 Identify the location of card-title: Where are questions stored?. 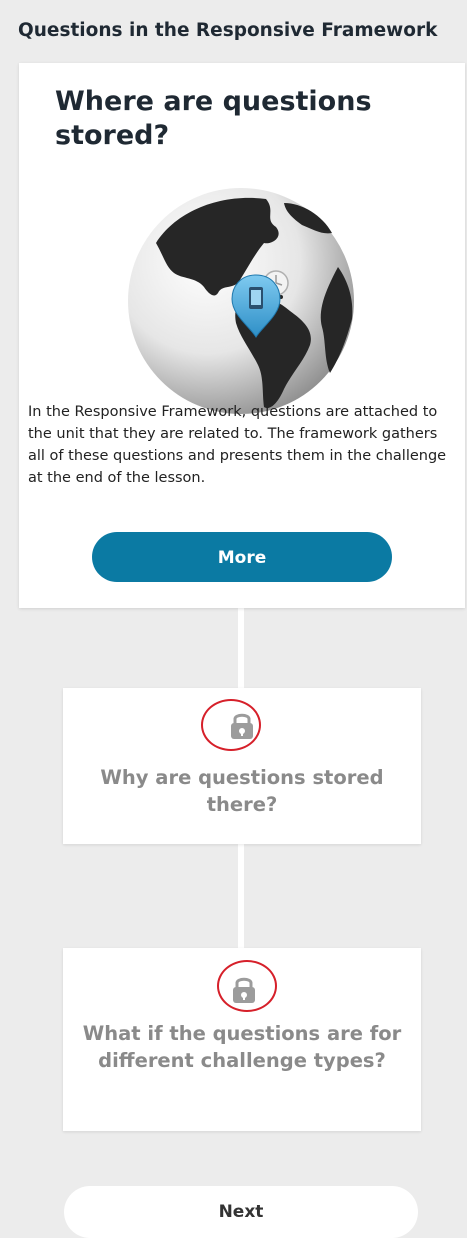
(213, 118).